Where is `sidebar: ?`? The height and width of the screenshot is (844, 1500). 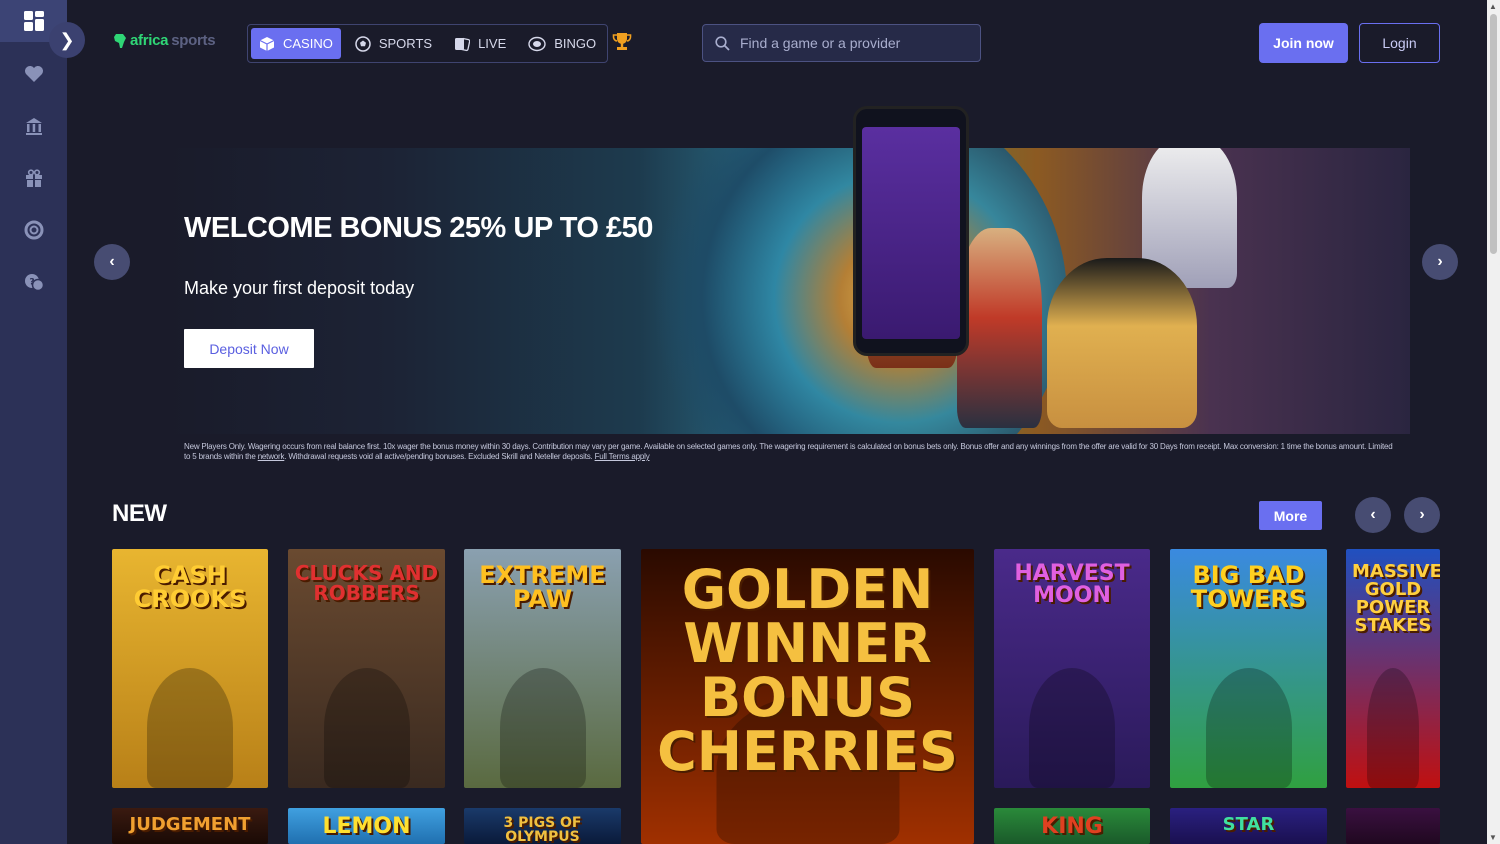 sidebar: ? is located at coordinates (33, 422).